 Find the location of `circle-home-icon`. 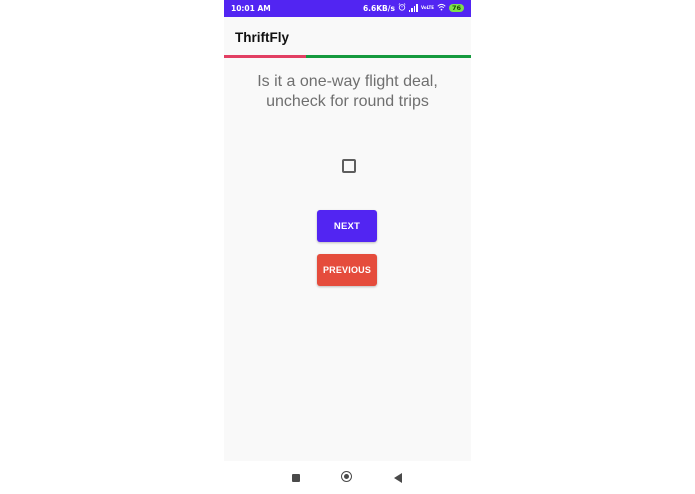

circle-home-icon is located at coordinates (346, 476).